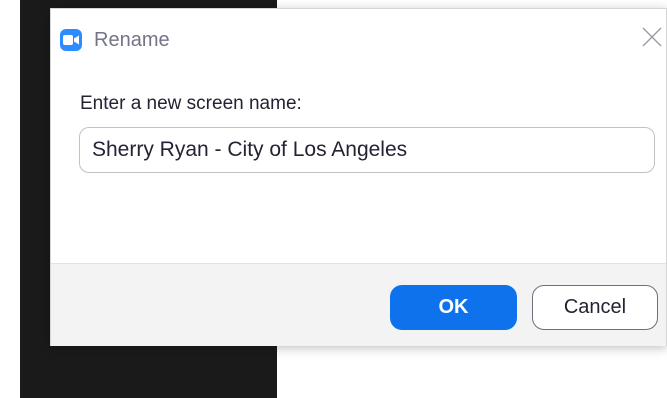 The width and height of the screenshot is (667, 398). Describe the element at coordinates (367, 150) in the screenshot. I see `screen-name-input` at that location.